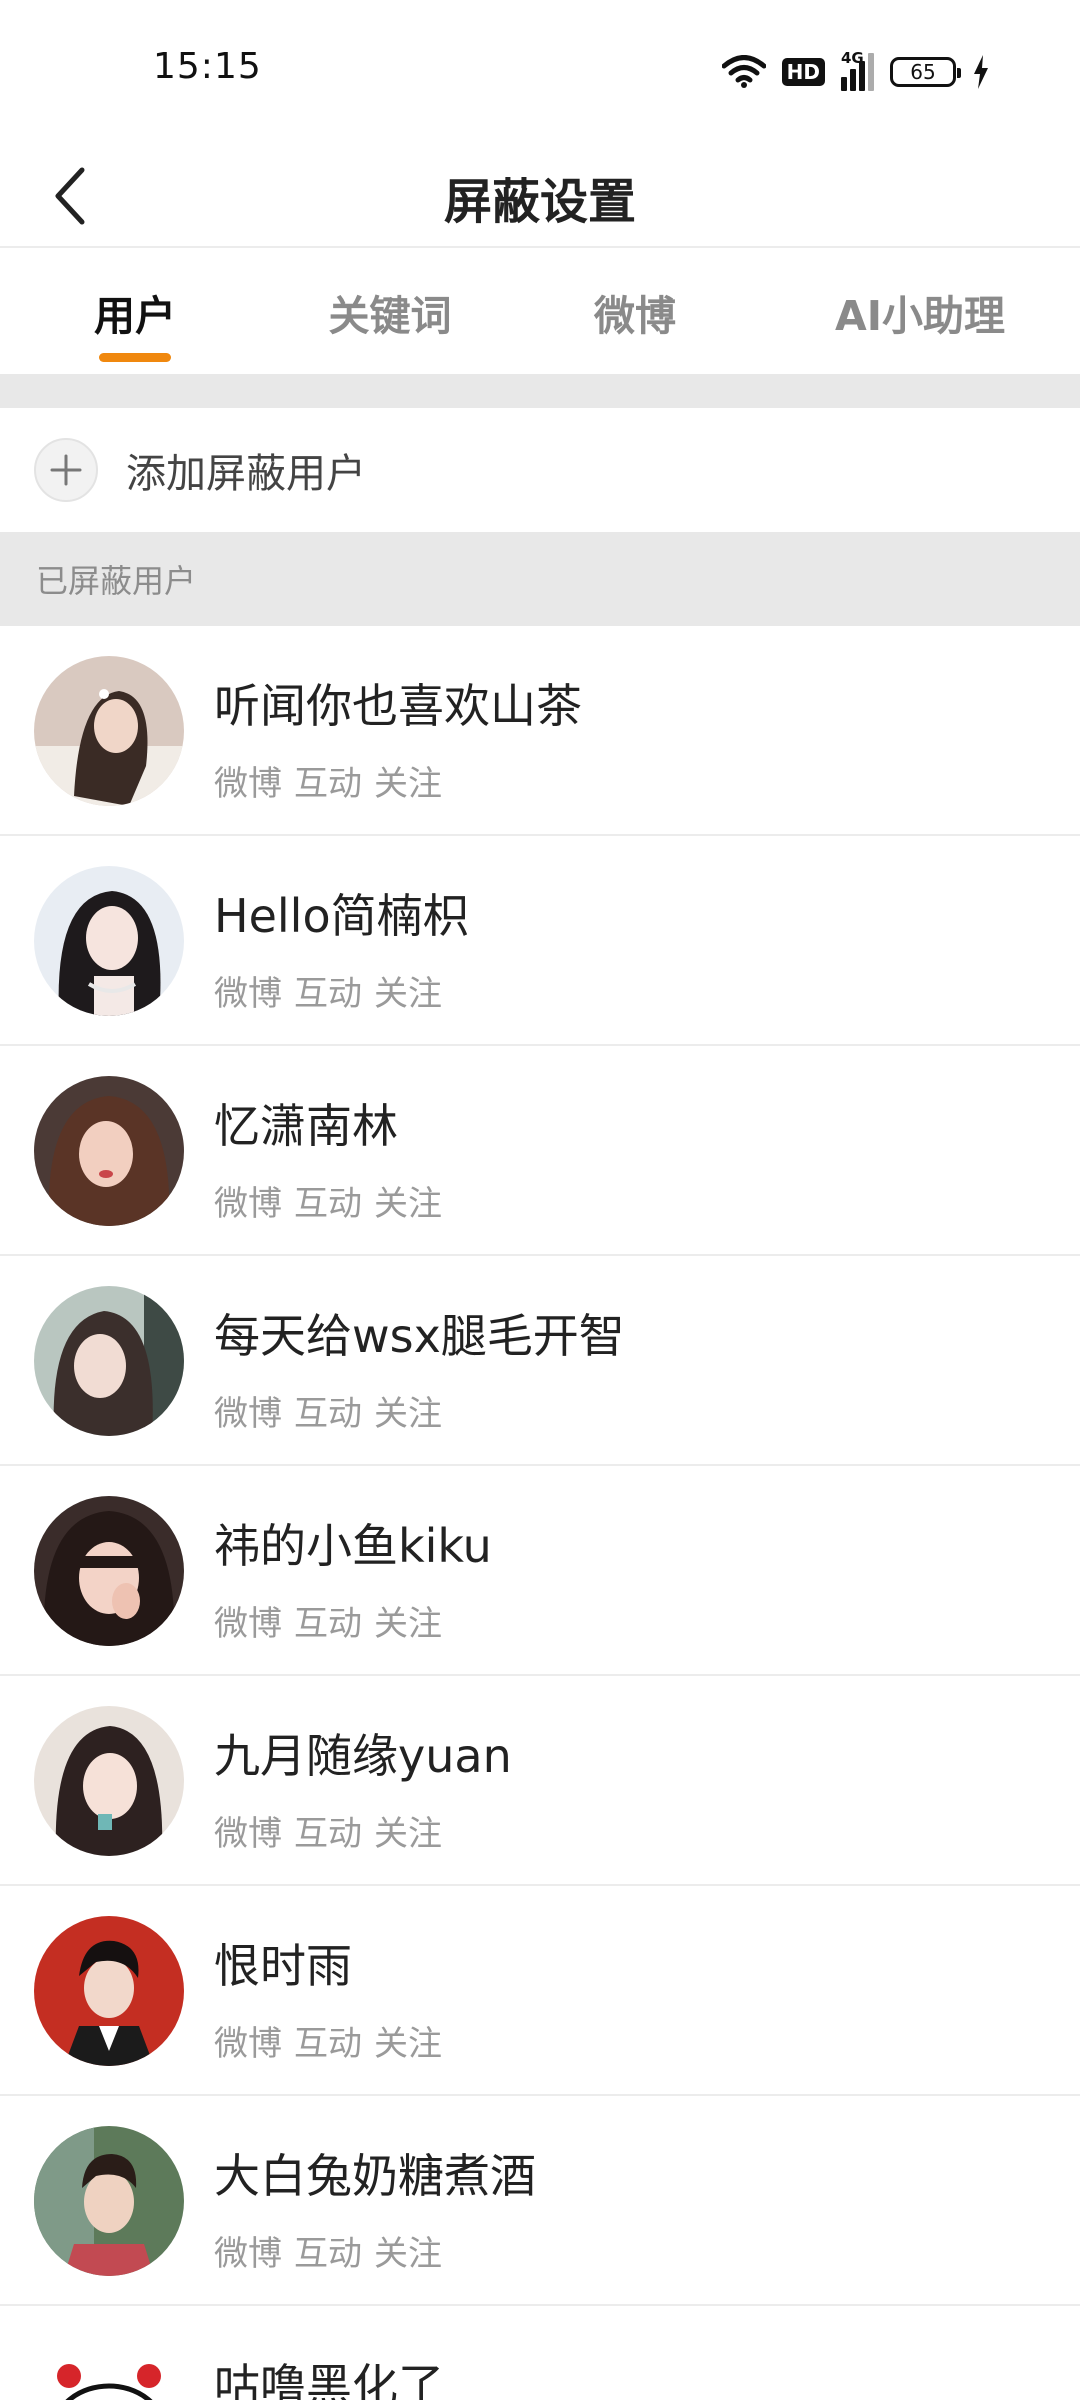  What do you see at coordinates (398, 706) in the screenshot?
I see `user-name: 听闻你也喜欢山茶` at bounding box center [398, 706].